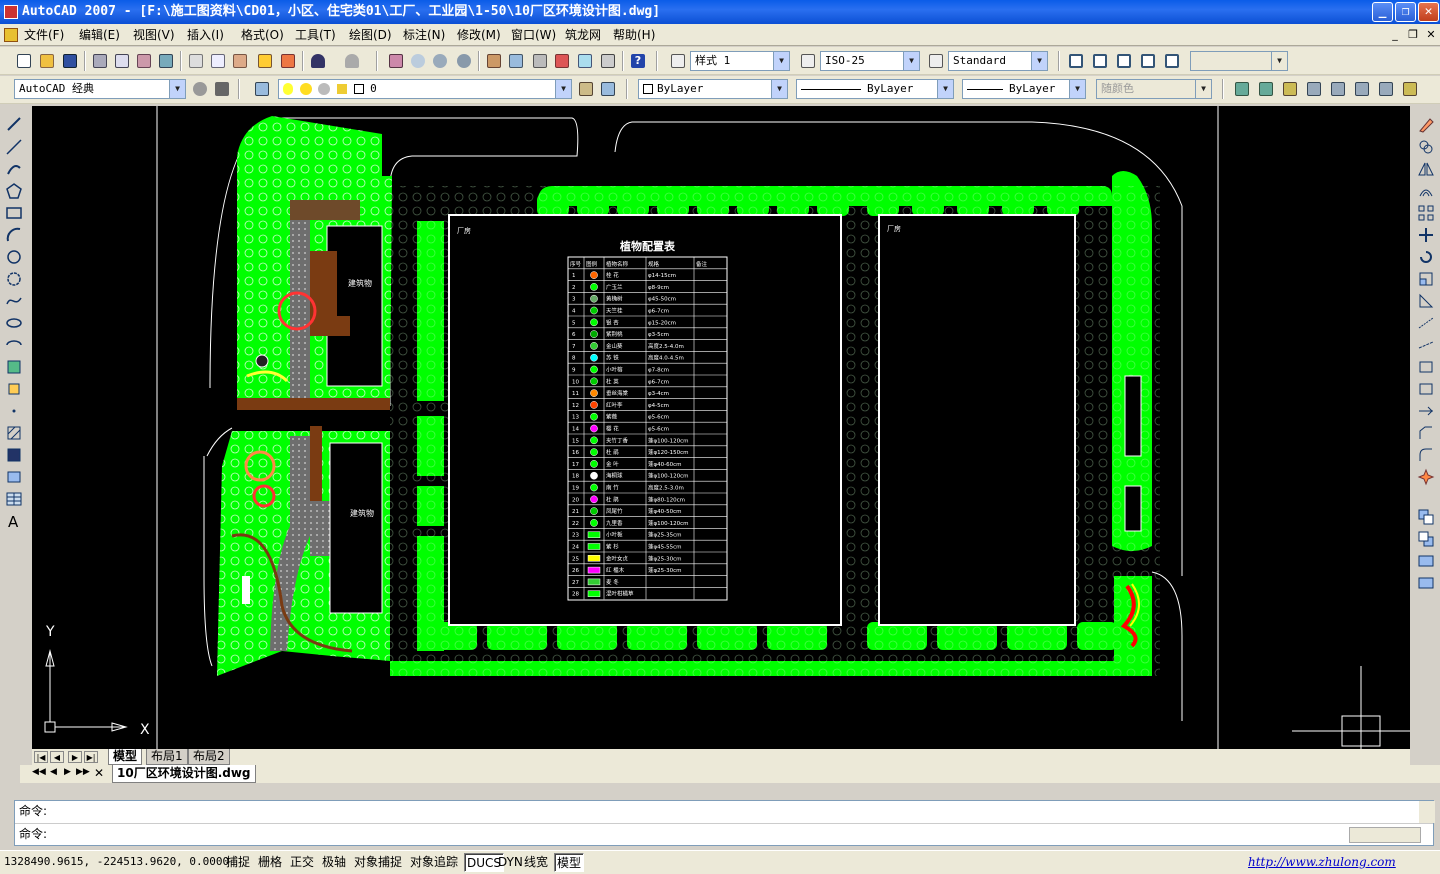 The width and height of the screenshot is (1440, 874). I want to click on line-icon, so click(13, 123).